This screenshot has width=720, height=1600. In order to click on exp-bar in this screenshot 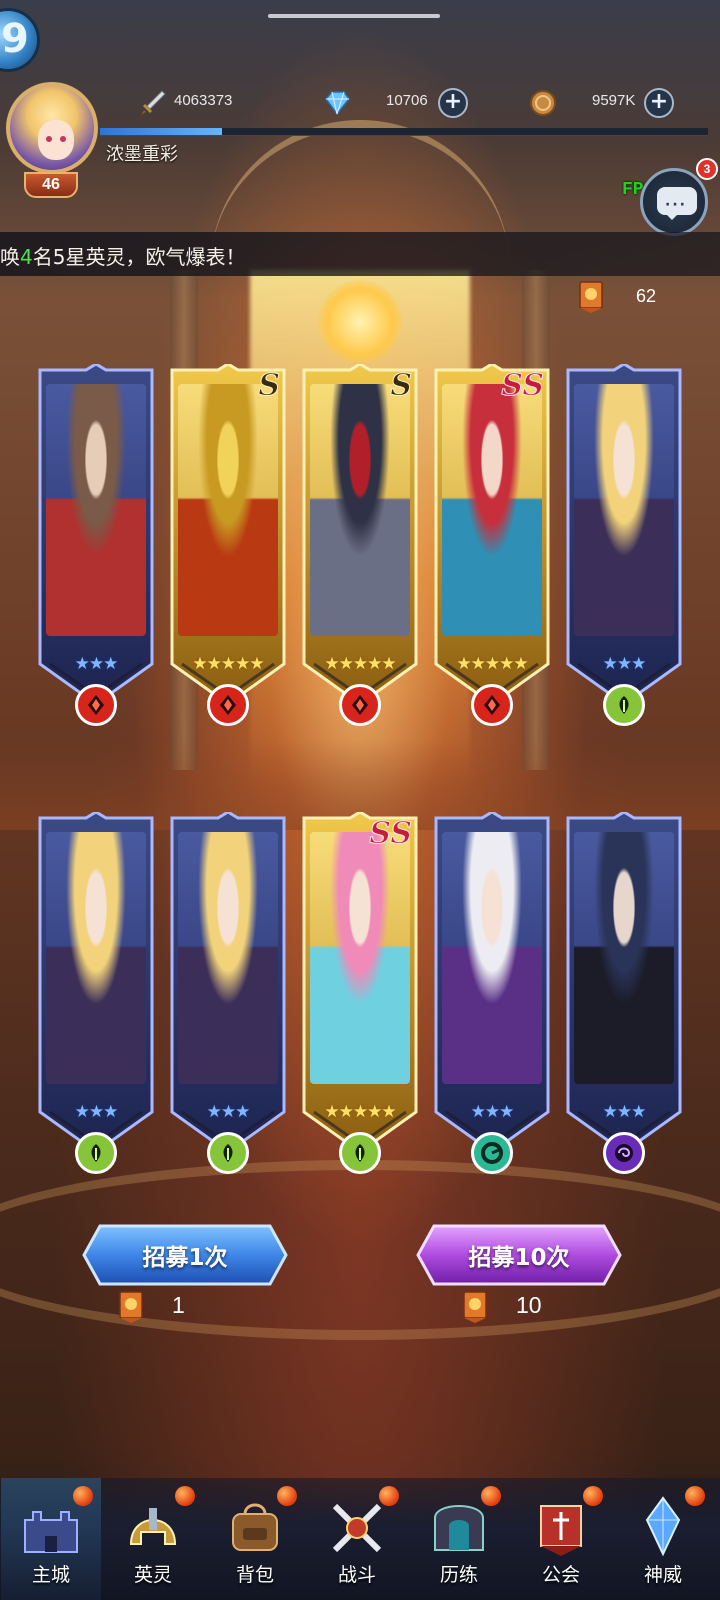, I will do `click(404, 132)`.